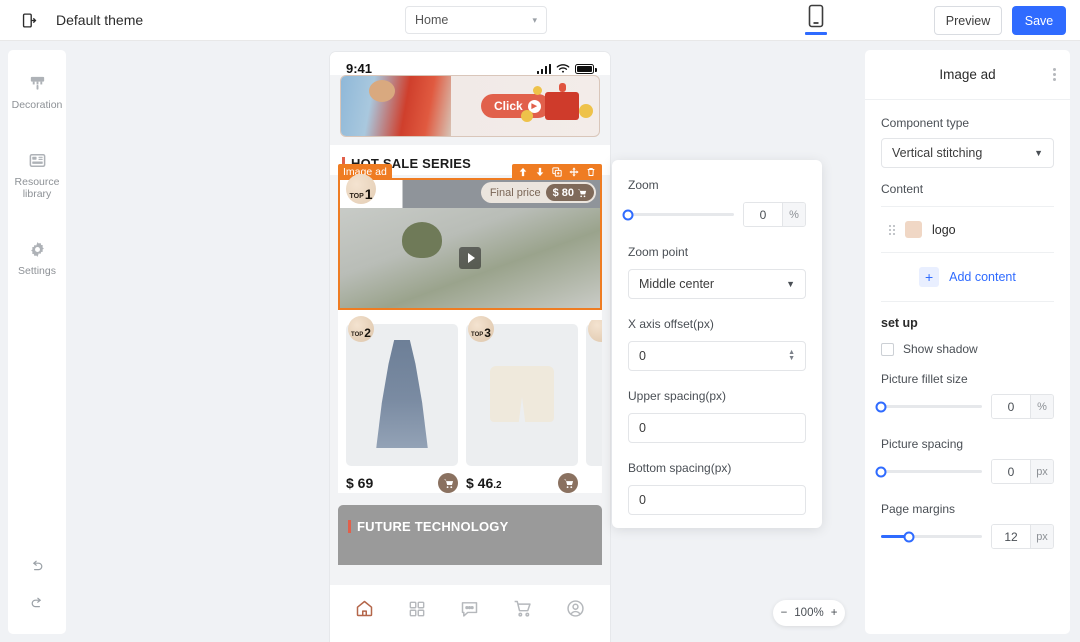  I want to click on product-card: TOP 3 $ 46.2, so click(522, 404).